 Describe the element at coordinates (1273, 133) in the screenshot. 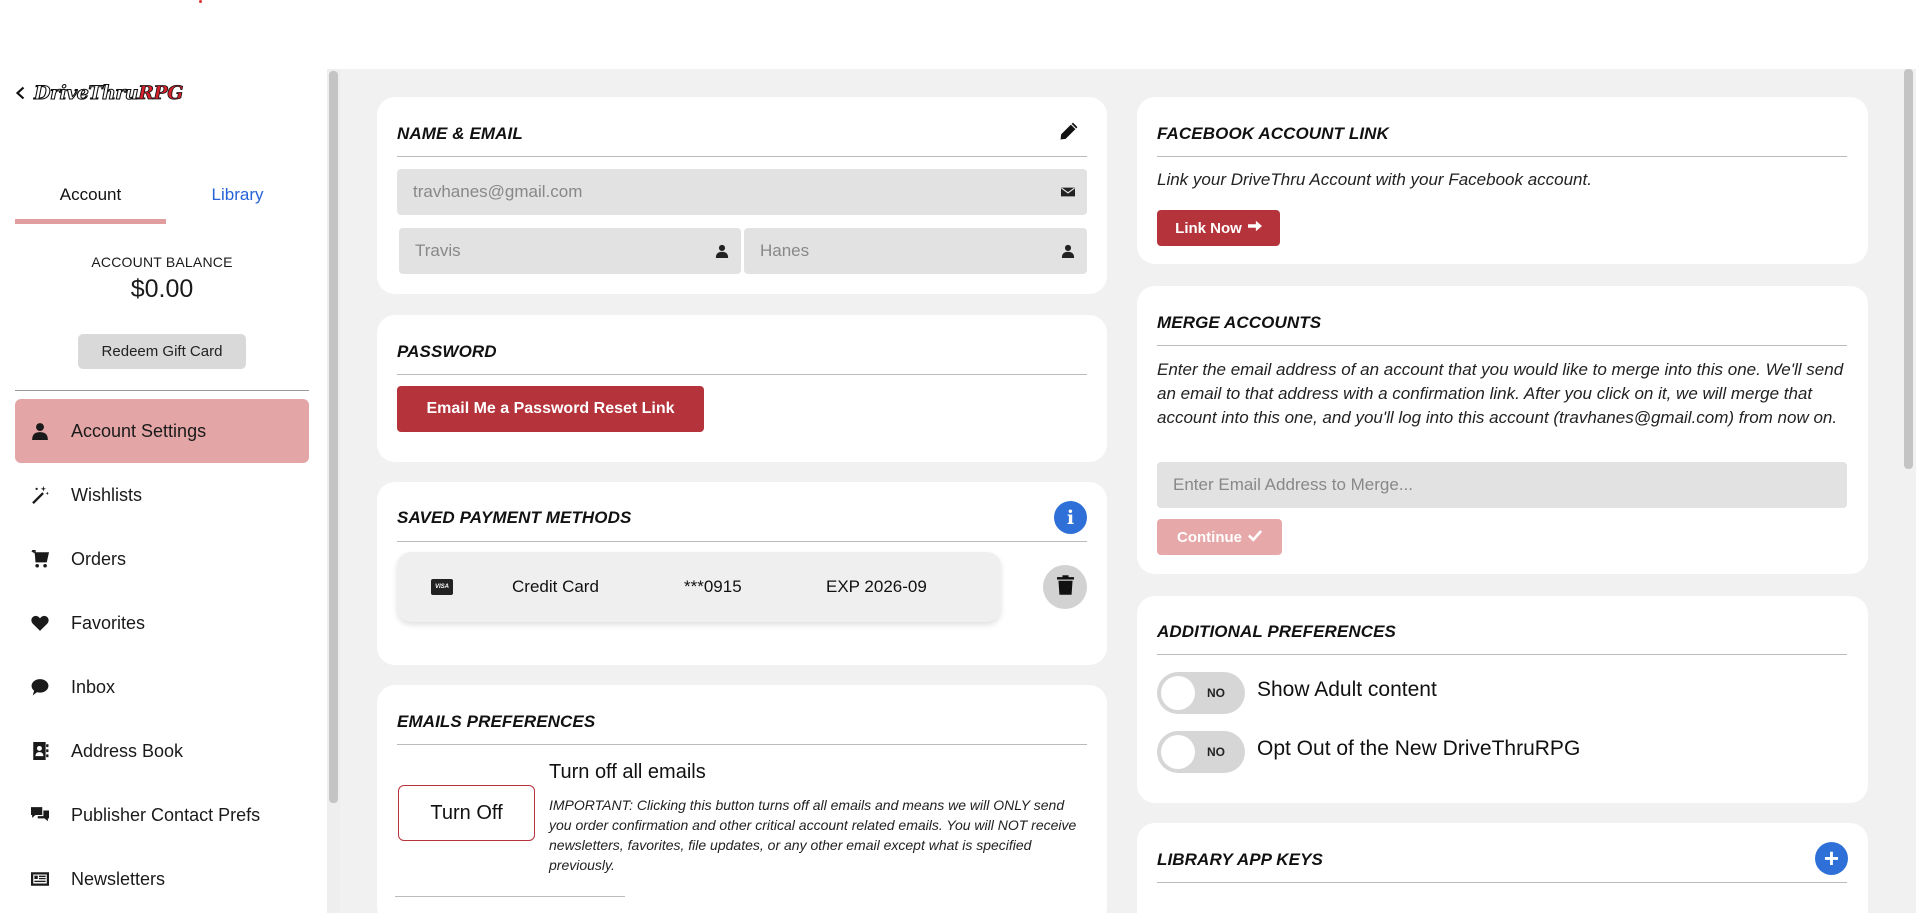

I see `facebook-link-title: FACEBOOK ACCOUNT LINK` at that location.